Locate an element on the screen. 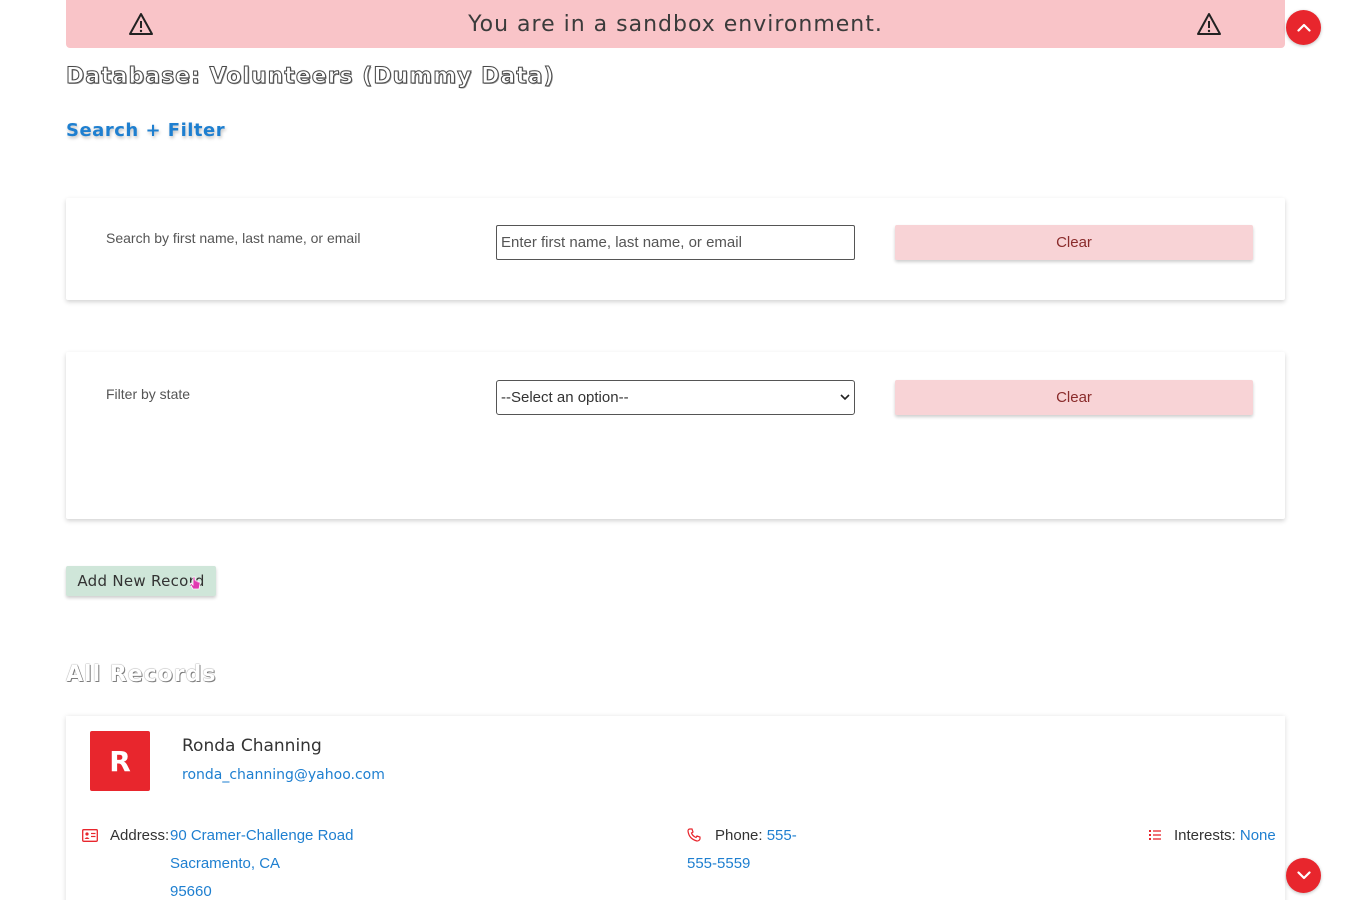 The image size is (1350, 900). address-line-1: 90 Cramer-Challenge Road is located at coordinates (261, 836).